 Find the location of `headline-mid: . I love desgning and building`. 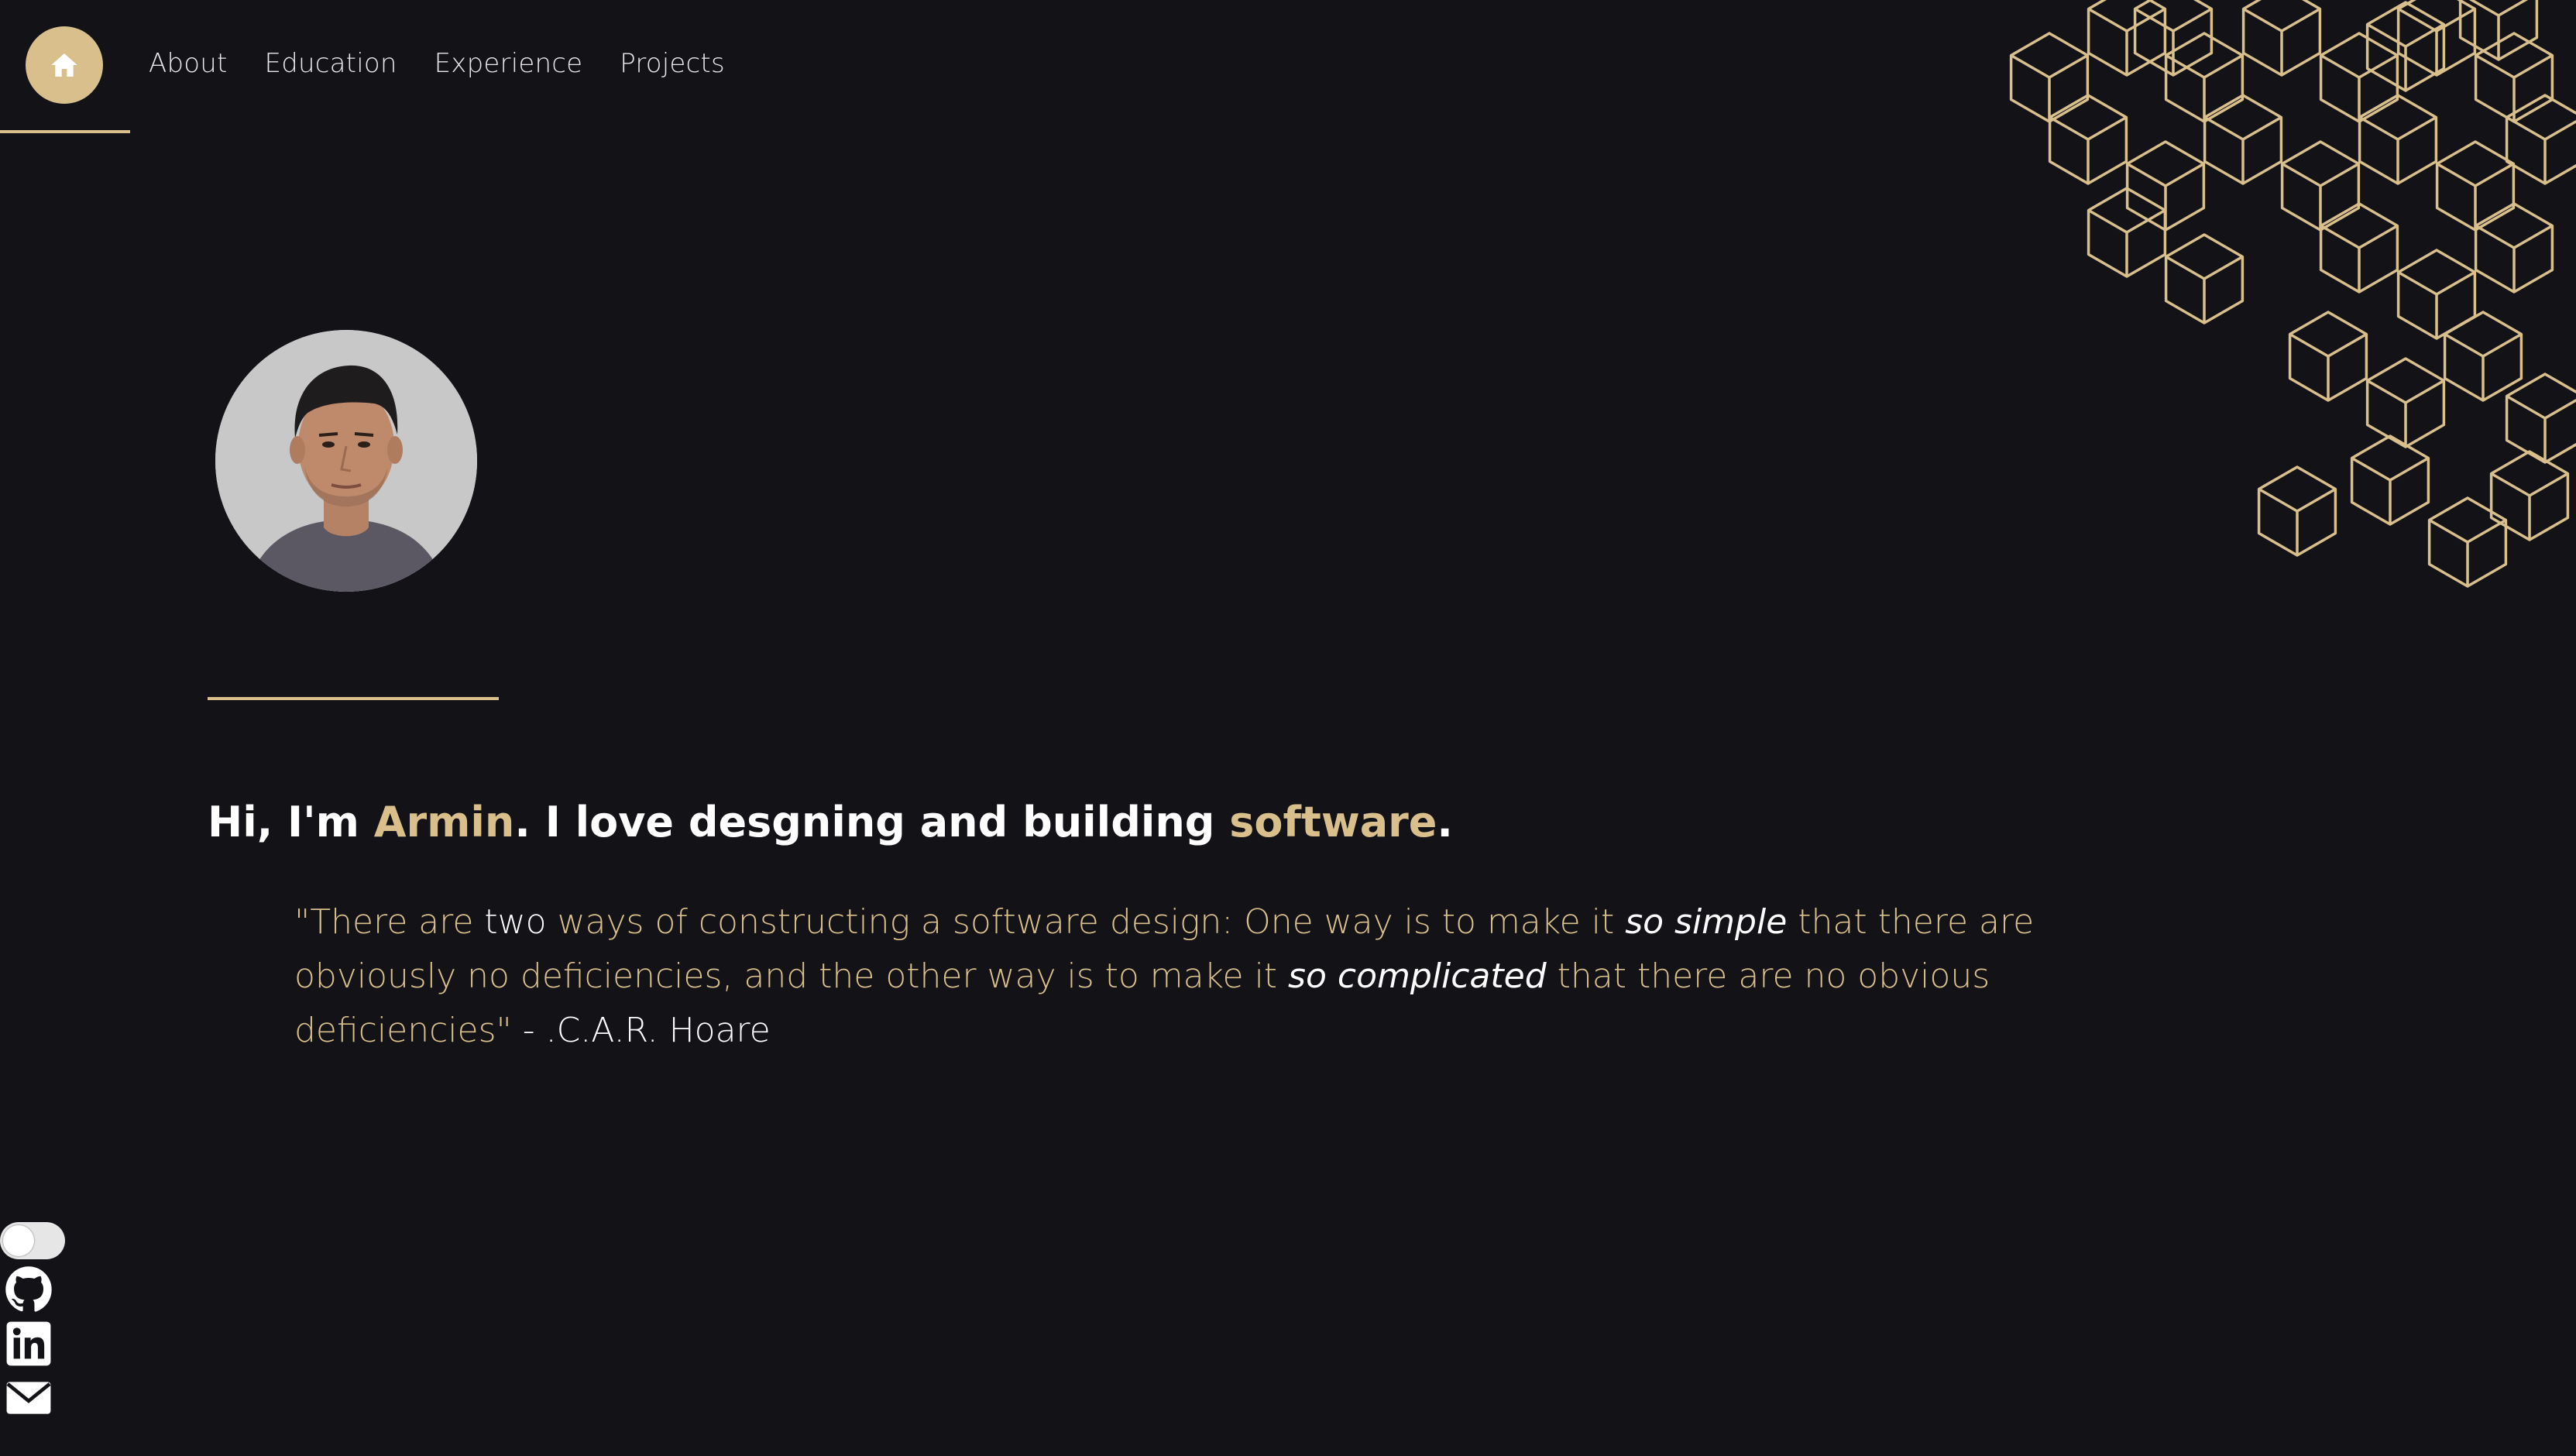

headline-mid: . I love desgning and building is located at coordinates (872, 822).